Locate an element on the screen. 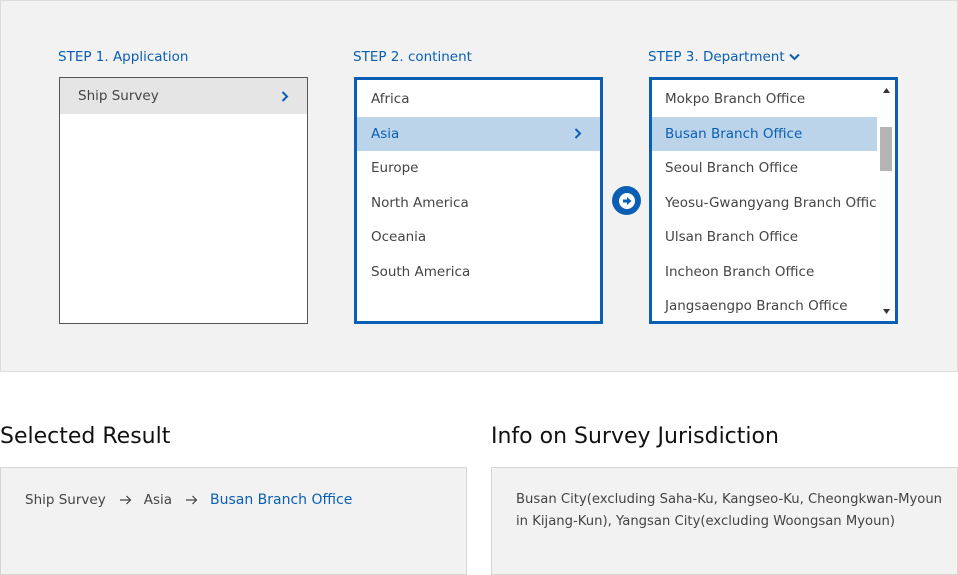  list-item-south-america: South America is located at coordinates (478, 272).